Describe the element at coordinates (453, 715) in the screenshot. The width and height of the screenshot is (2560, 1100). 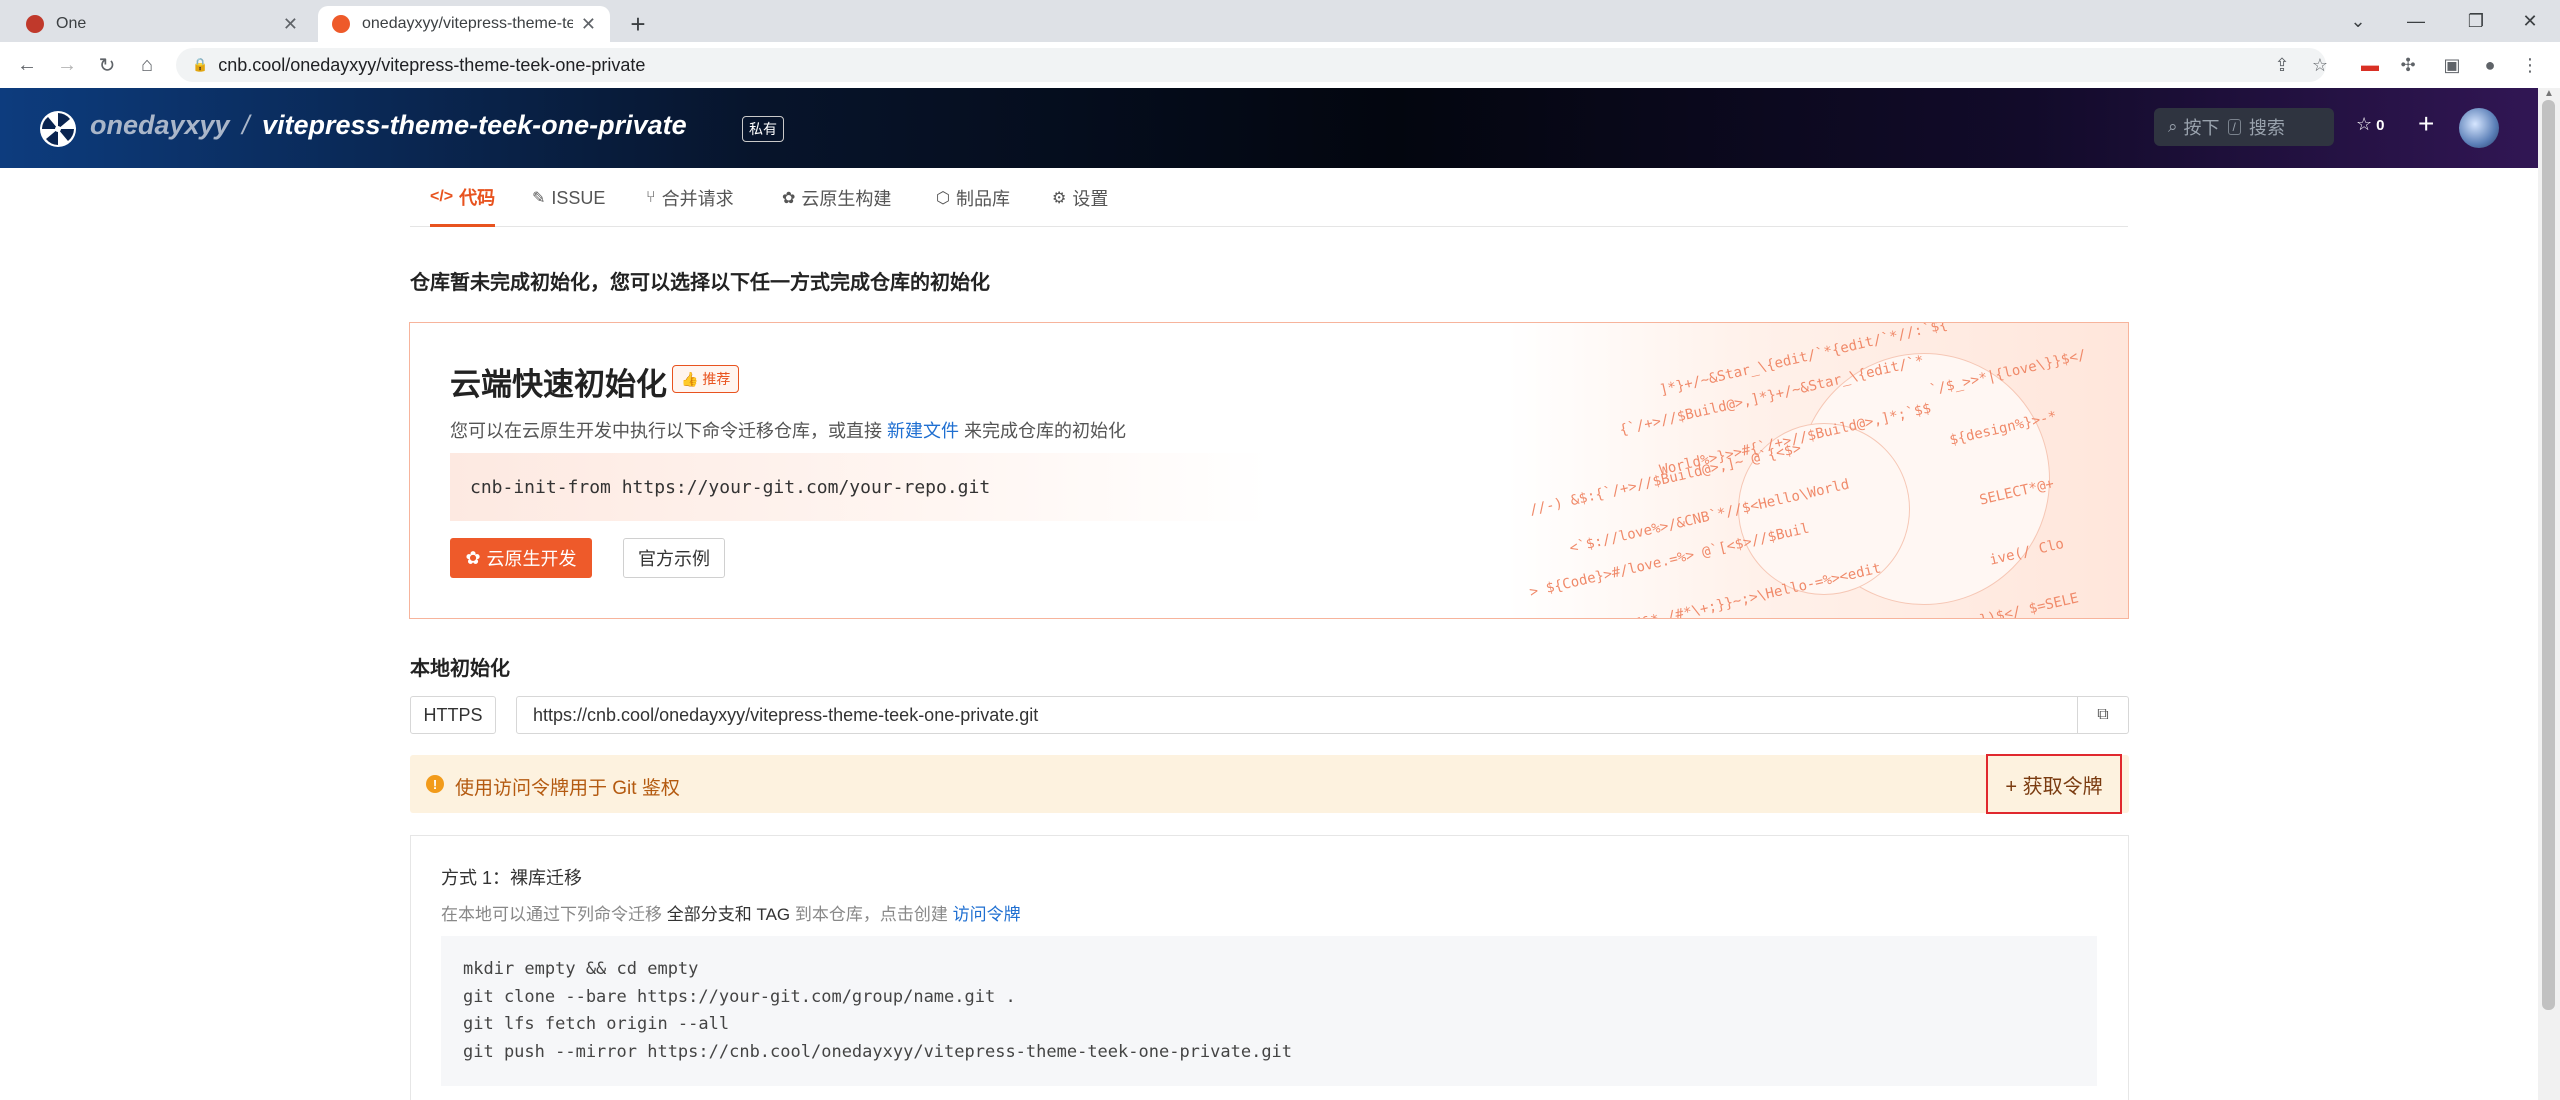
I see `protocol-selector: HTTPS` at that location.